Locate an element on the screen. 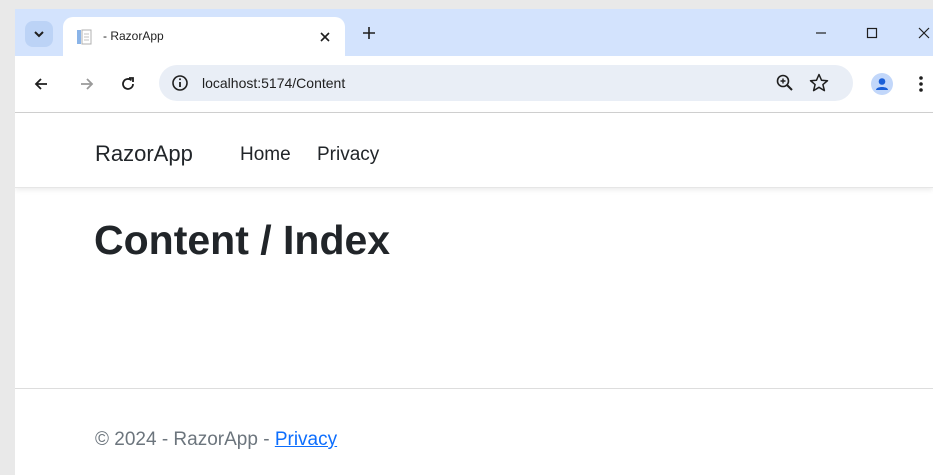  footer-privacy-link: Privacy is located at coordinates (306, 439).